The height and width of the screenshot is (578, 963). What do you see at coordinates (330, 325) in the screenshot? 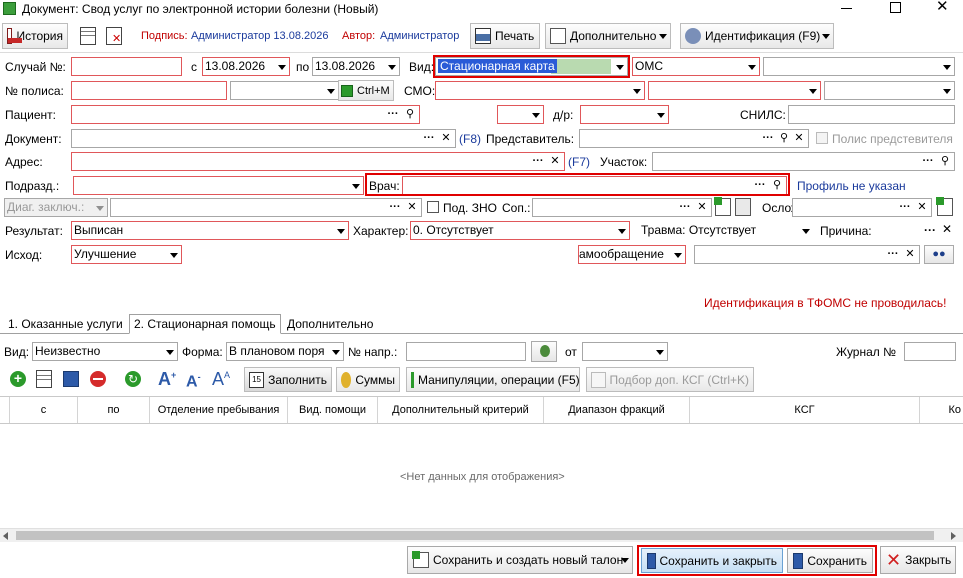
I see `tab-additional: Дополнительно` at bounding box center [330, 325].